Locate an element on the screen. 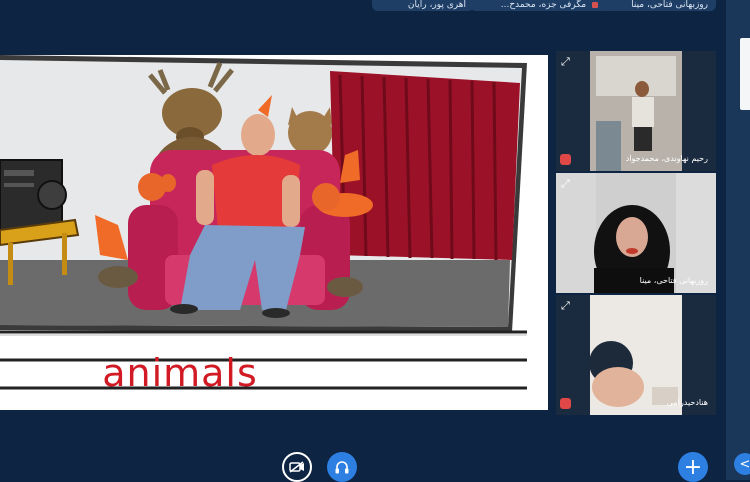 Image resolution: width=750 pixels, height=482 pixels. video-tile: ⤢ رحیم نهاوندی، محمدجواد is located at coordinates (636, 111).